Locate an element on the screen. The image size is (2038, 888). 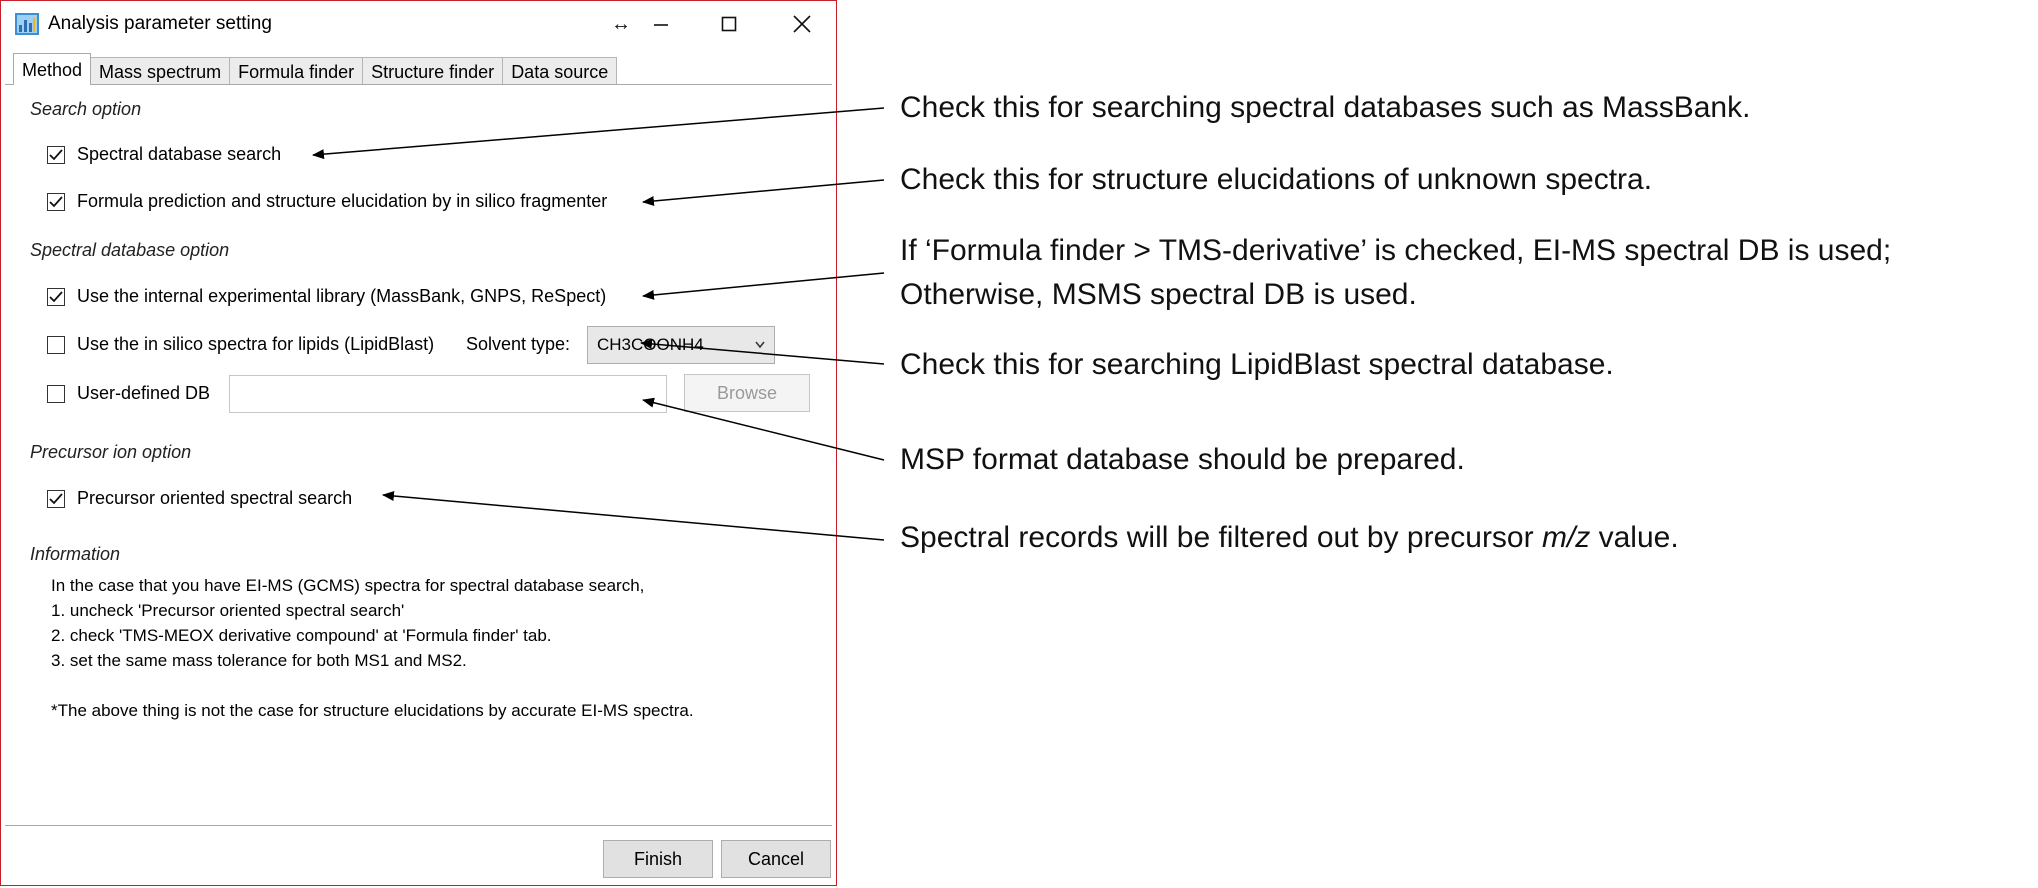
user-defined-db-path-input is located at coordinates (448, 394).